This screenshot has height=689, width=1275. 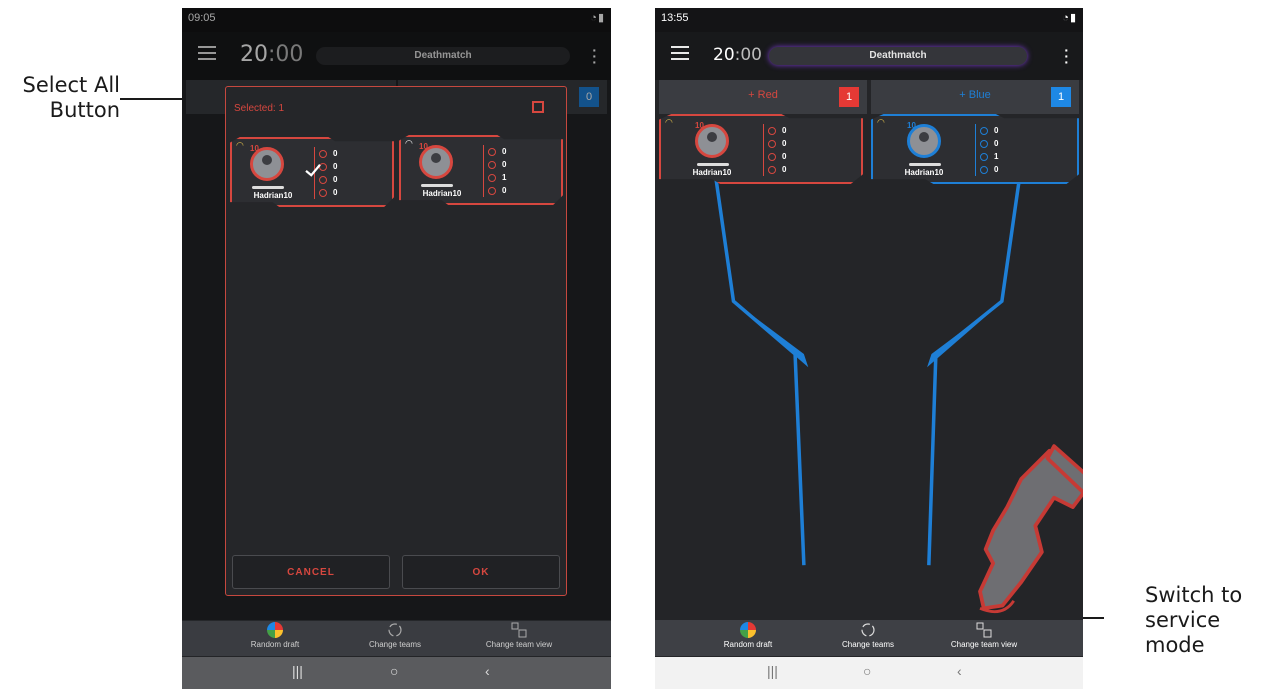 What do you see at coordinates (849, 97) in the screenshot?
I see `red-count: 1` at bounding box center [849, 97].